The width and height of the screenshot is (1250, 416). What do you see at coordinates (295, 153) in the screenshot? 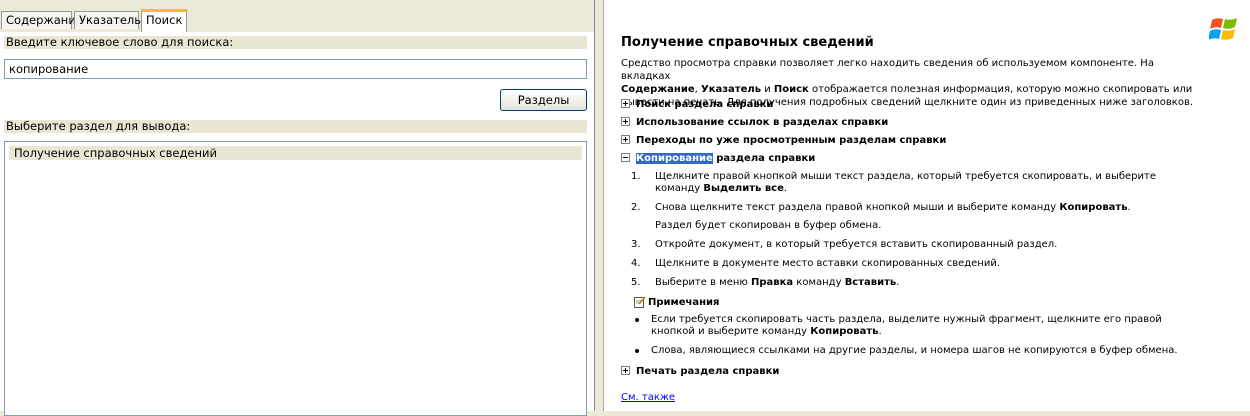
I see `list-item: Получение справочных сведений` at bounding box center [295, 153].